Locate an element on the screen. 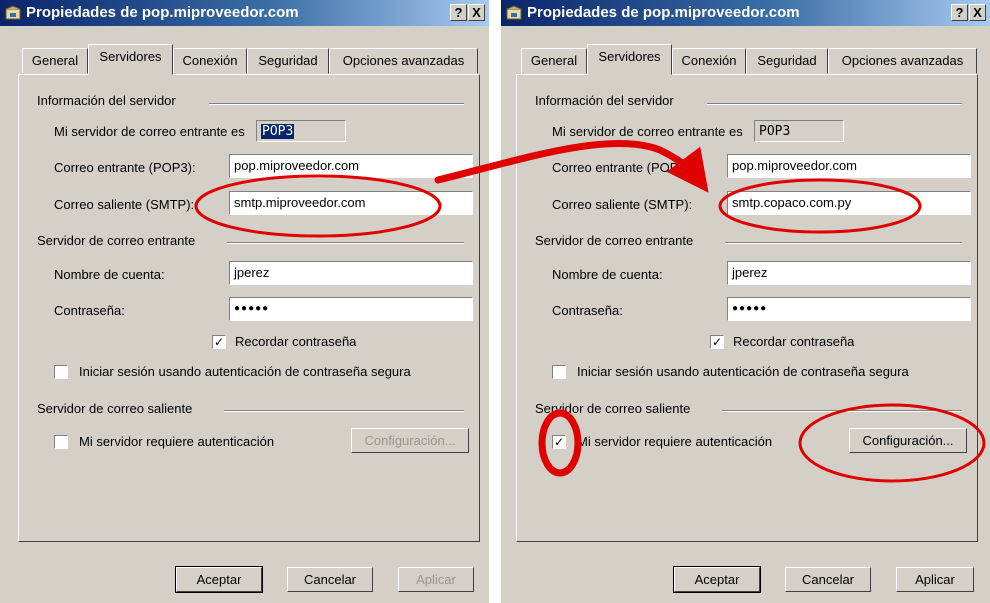 This screenshot has width=990, height=603. annotation-arrow is located at coordinates (571, 166).